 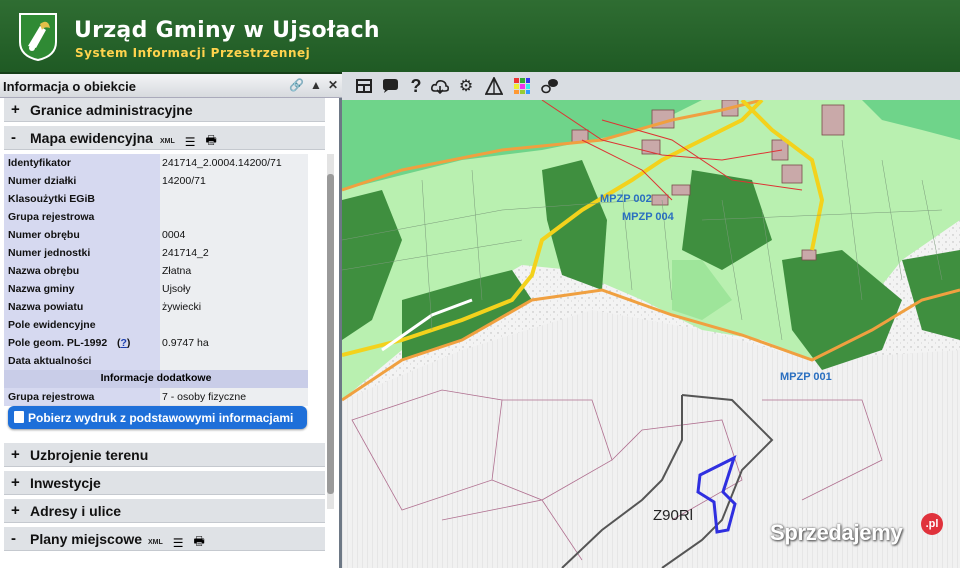 What do you see at coordinates (550, 86) in the screenshot?
I see `share-icon` at bounding box center [550, 86].